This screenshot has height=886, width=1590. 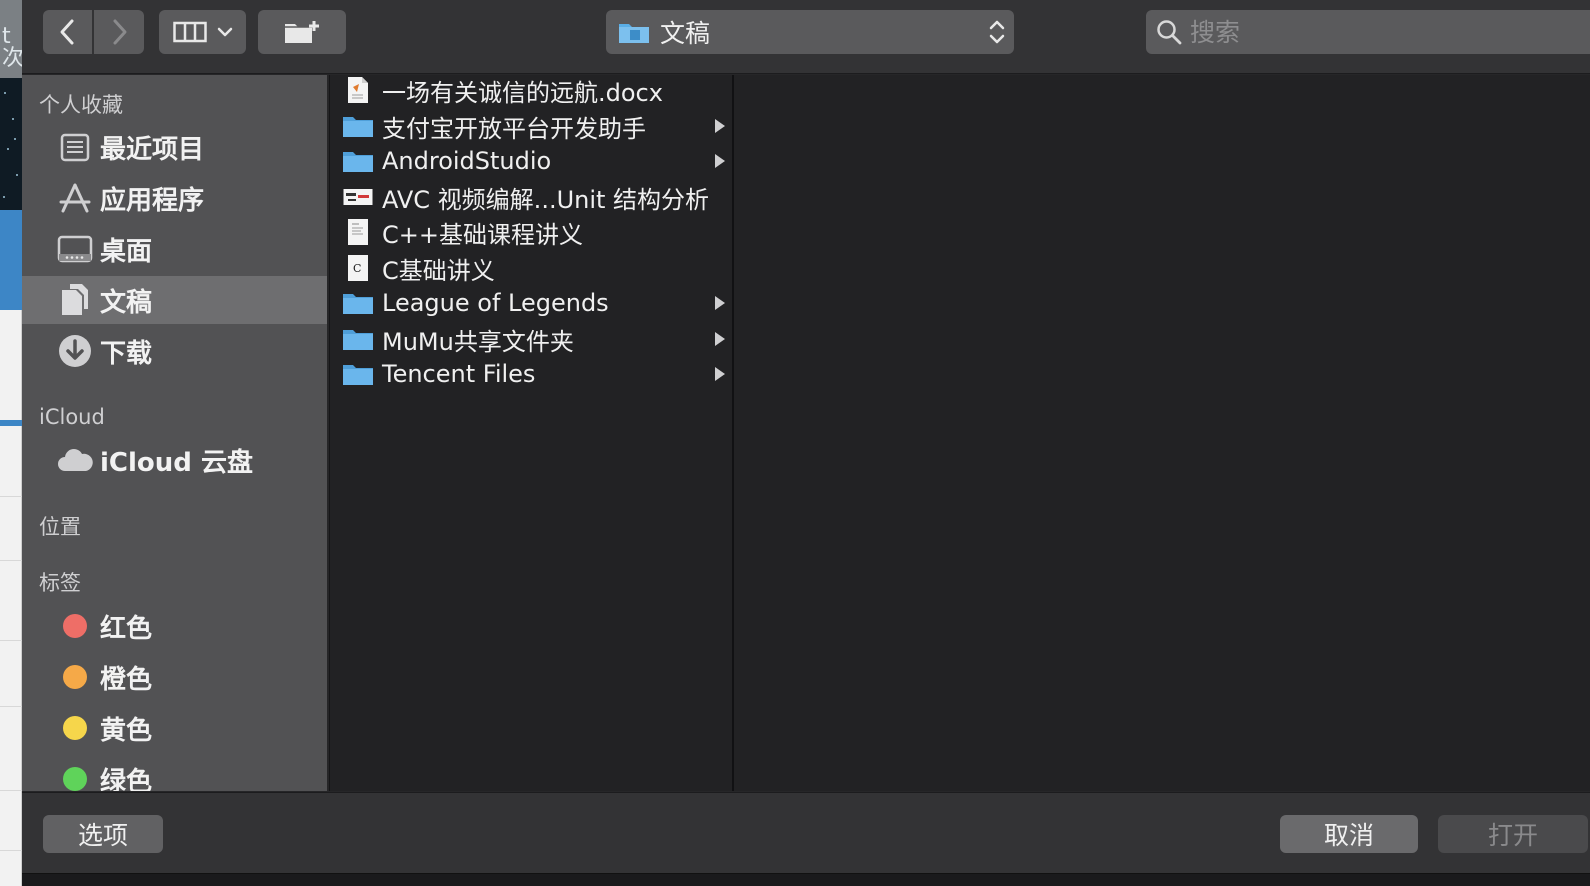 What do you see at coordinates (358, 232) in the screenshot?
I see `document-file-icon` at bounding box center [358, 232].